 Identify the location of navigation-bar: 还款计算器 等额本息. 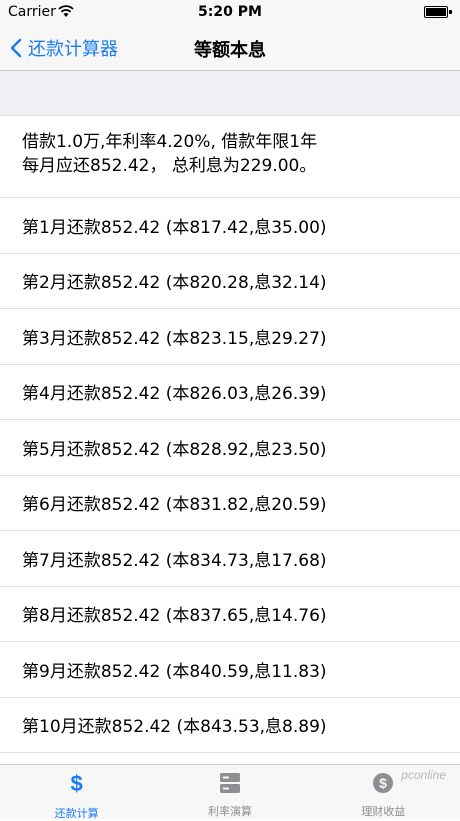
(230, 48).